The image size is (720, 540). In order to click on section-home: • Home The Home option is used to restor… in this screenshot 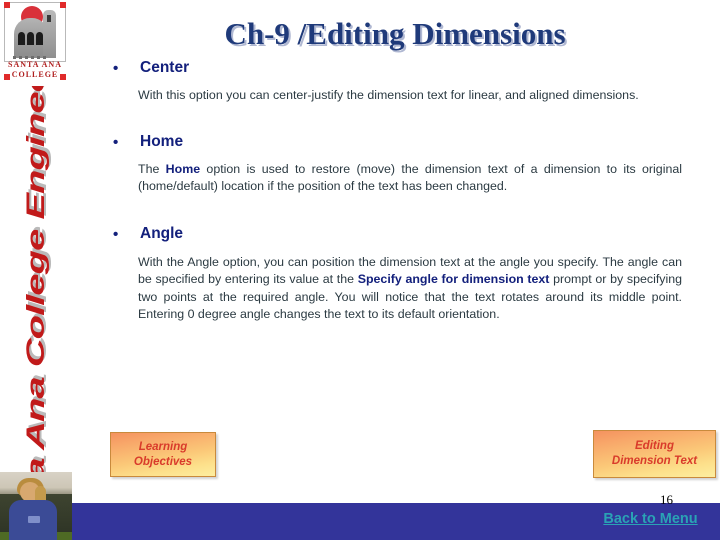, I will do `click(360, 164)`.